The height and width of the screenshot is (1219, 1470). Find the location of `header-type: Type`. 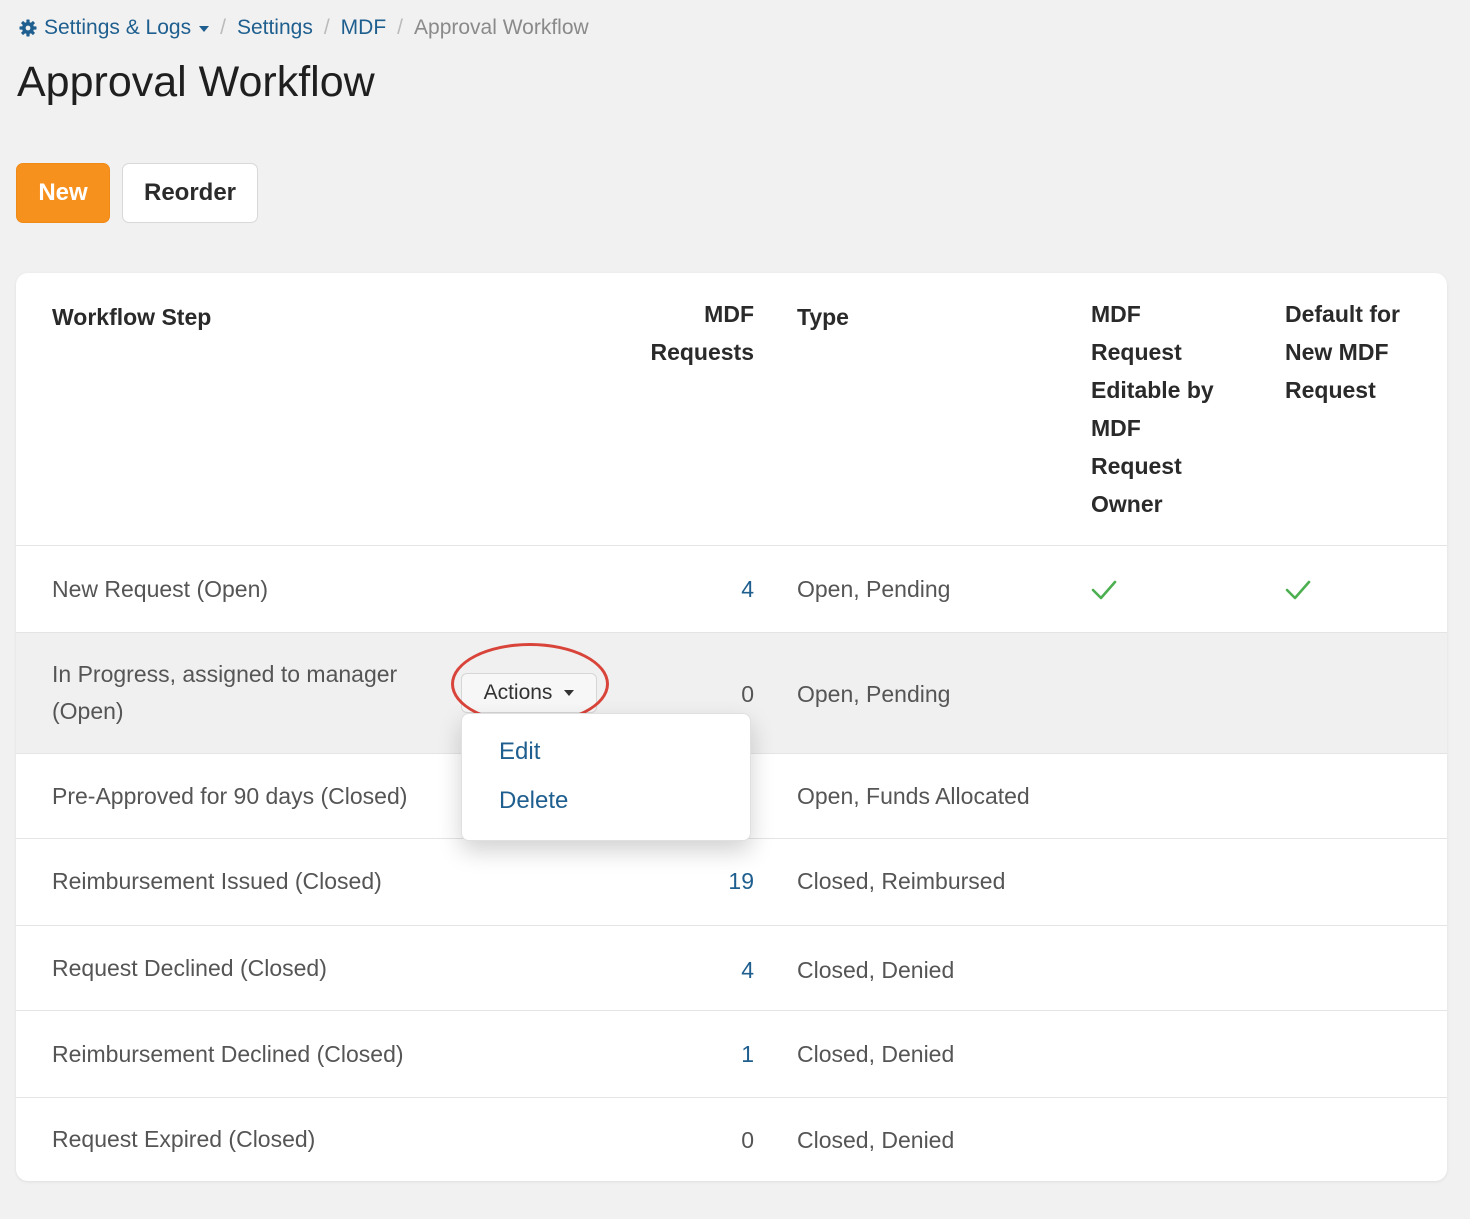

header-type: Type is located at coordinates (823, 317).